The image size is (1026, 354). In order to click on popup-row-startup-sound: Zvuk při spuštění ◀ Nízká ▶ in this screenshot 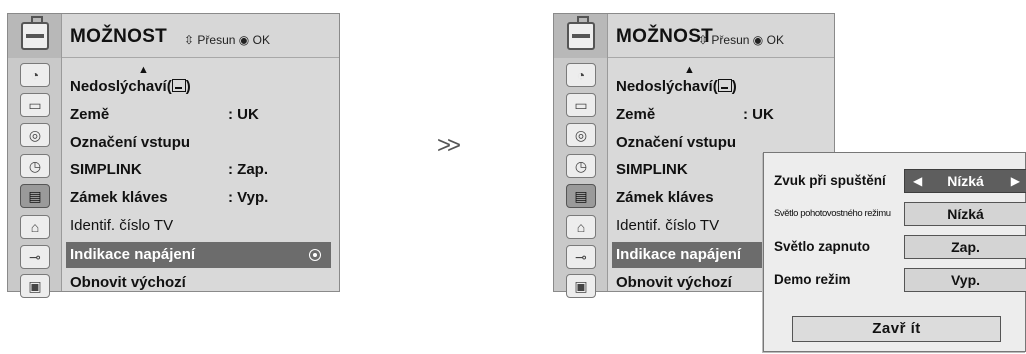, I will do `click(900, 181)`.